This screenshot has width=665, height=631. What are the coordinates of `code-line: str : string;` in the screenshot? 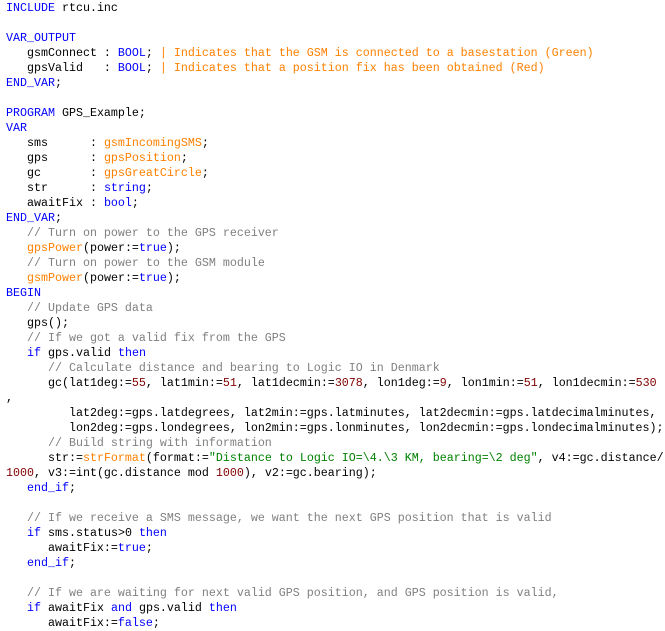 It's located at (335, 188).